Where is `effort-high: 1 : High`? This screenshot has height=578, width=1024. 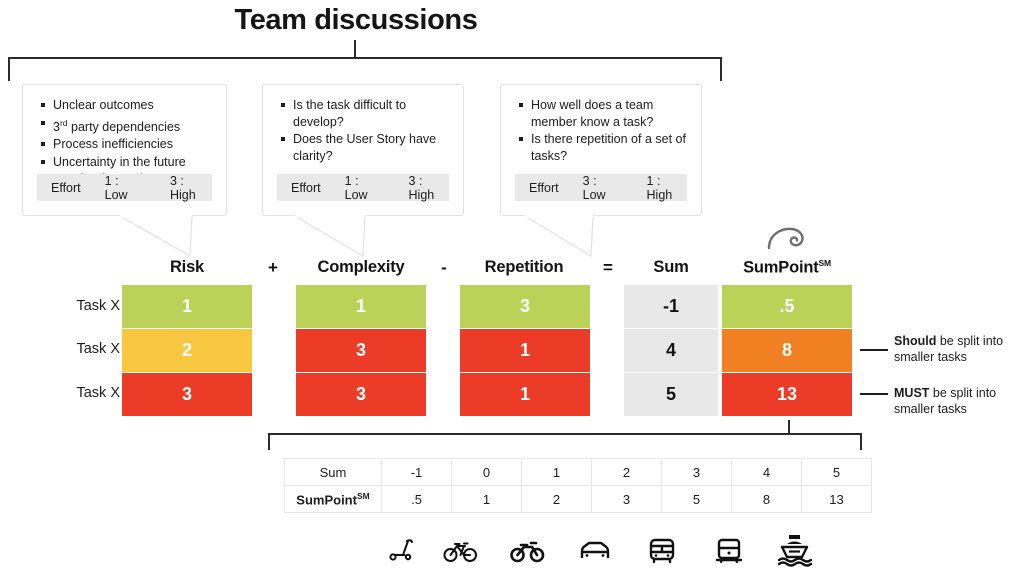 effort-high: 1 : High is located at coordinates (659, 187).